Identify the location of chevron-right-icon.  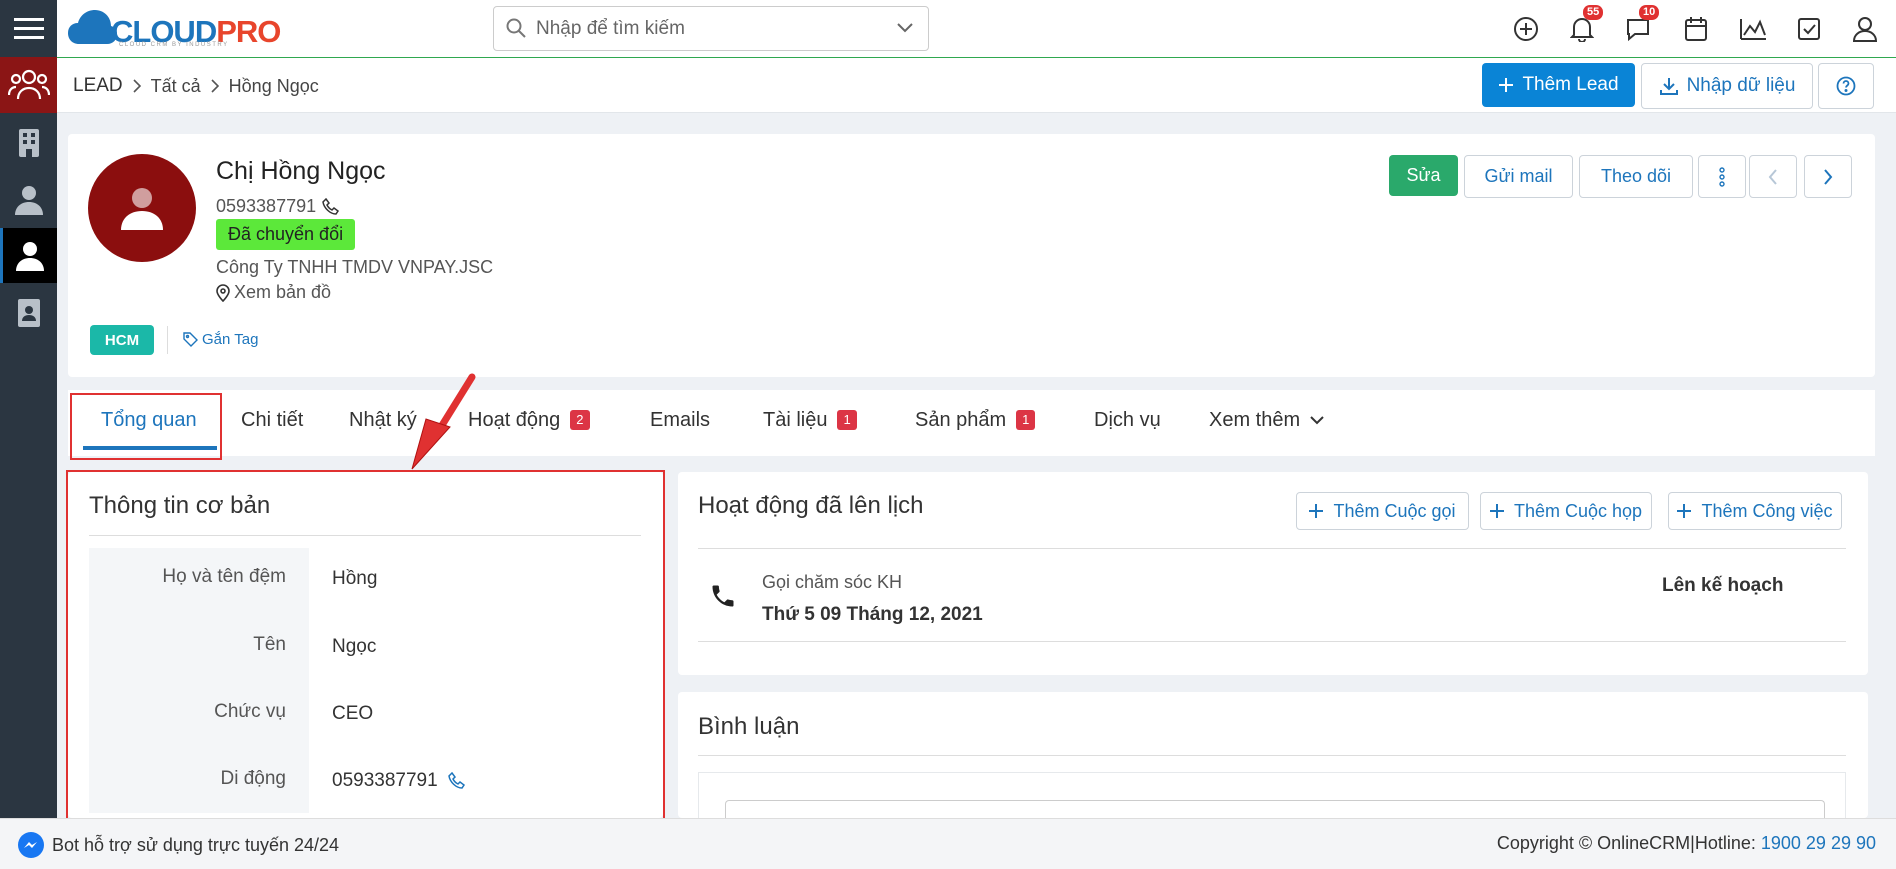
(137, 86).